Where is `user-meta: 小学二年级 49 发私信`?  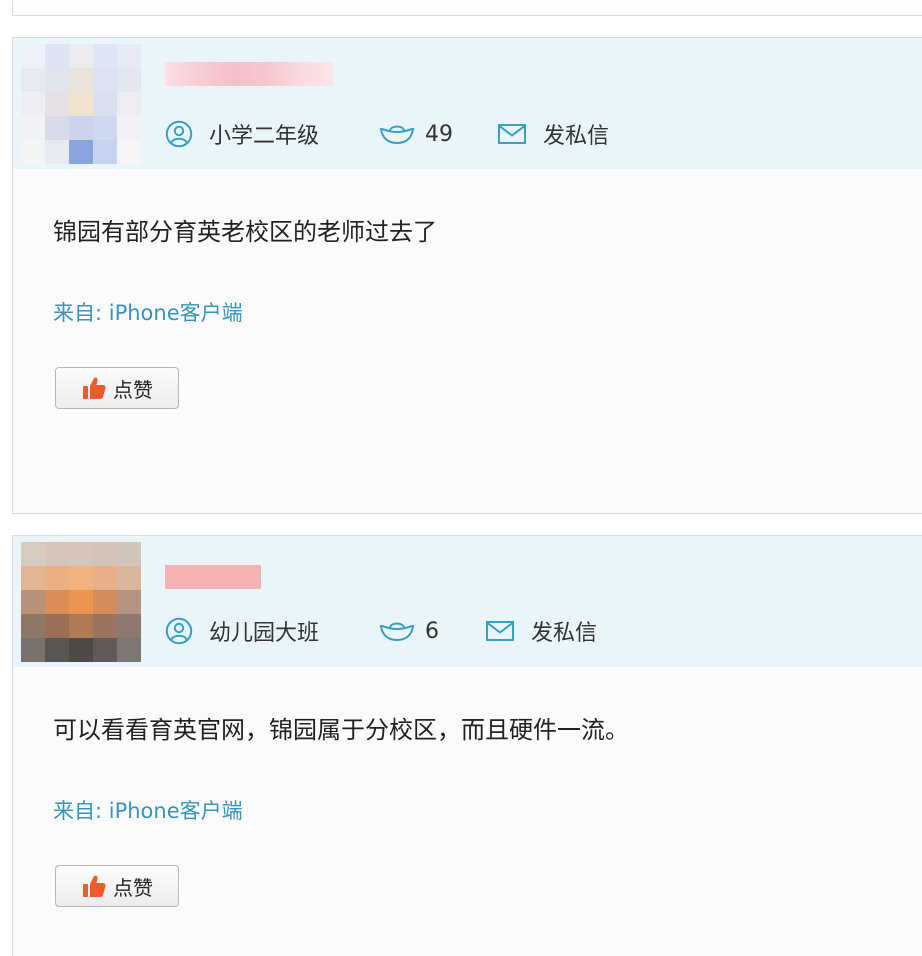 user-meta: 小学二年级 49 发私信 is located at coordinates (387, 134).